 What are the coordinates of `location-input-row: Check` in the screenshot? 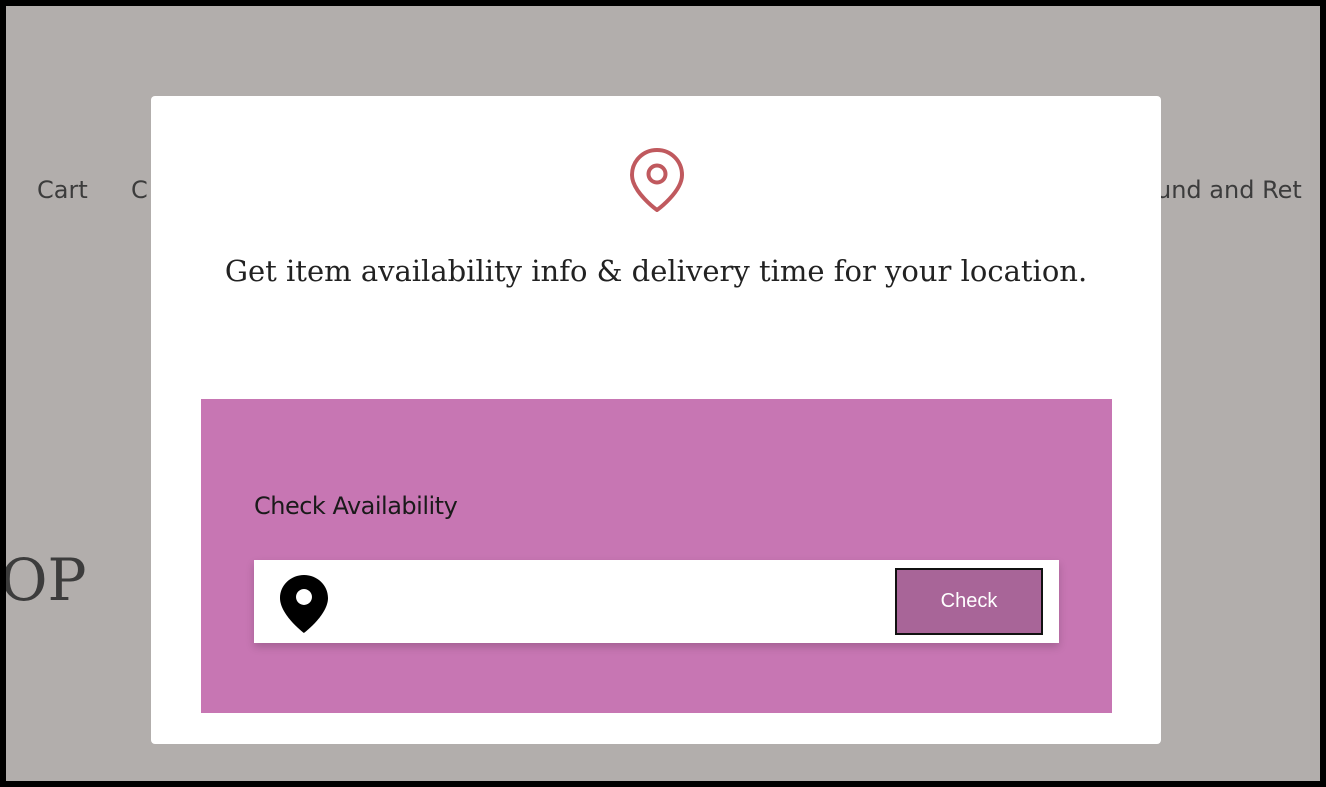 It's located at (656, 601).